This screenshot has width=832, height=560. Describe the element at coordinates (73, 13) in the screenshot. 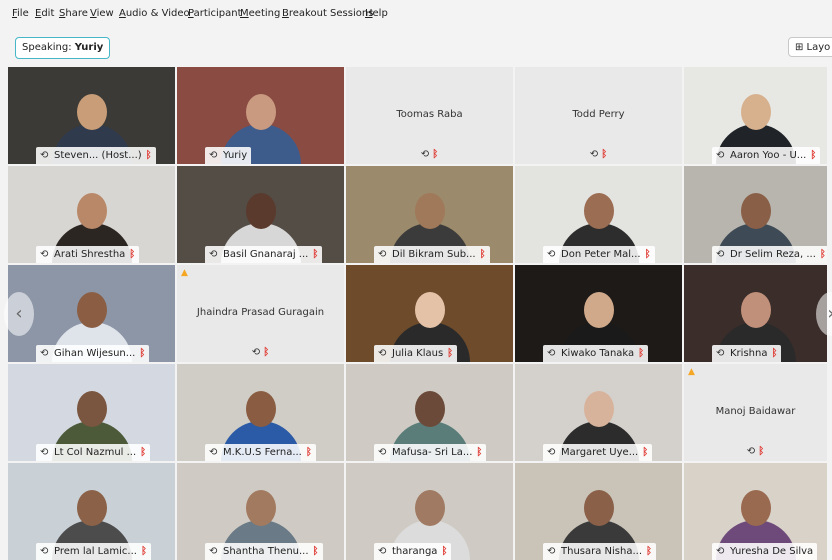

I see `menu-share: Share` at that location.